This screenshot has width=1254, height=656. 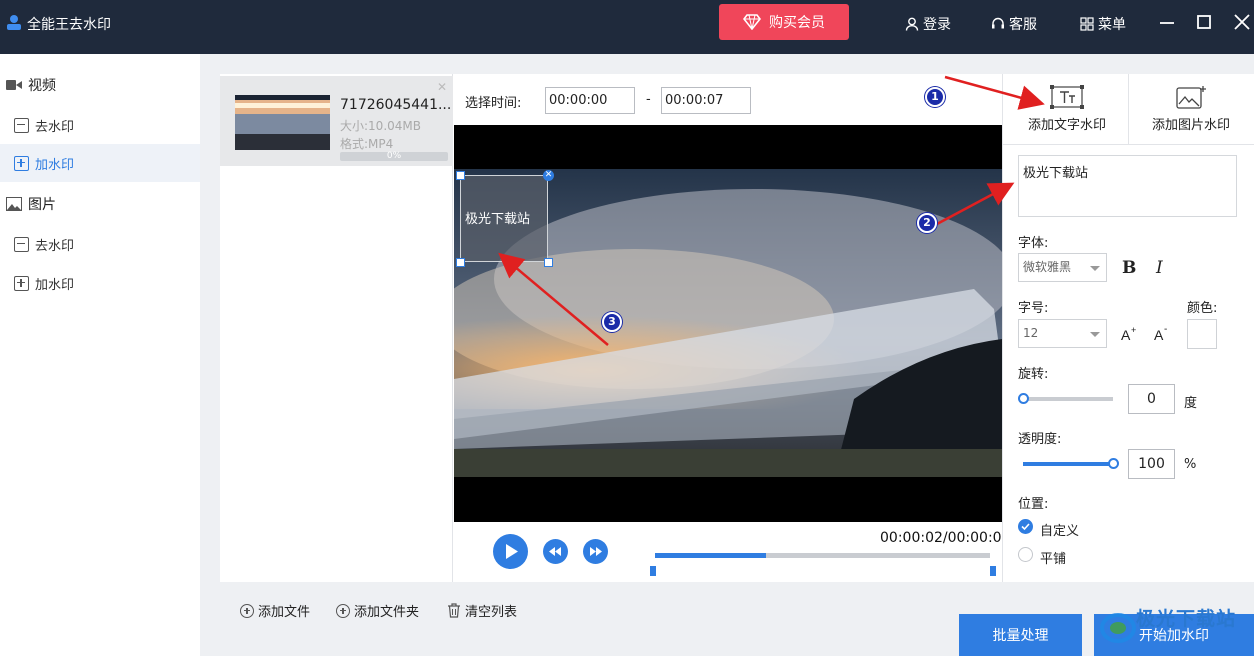 What do you see at coordinates (100, 163) in the screenshot?
I see `sidebar-item-video-add-watermark: 加水印` at bounding box center [100, 163].